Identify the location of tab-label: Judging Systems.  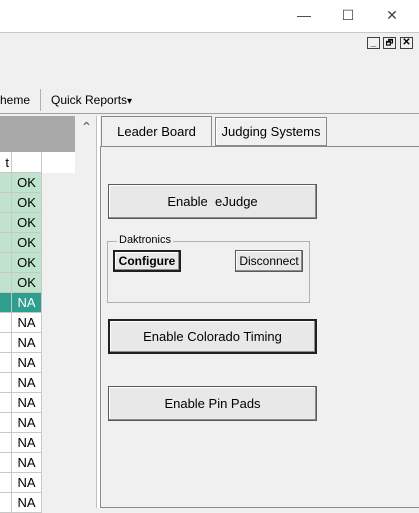
(271, 131).